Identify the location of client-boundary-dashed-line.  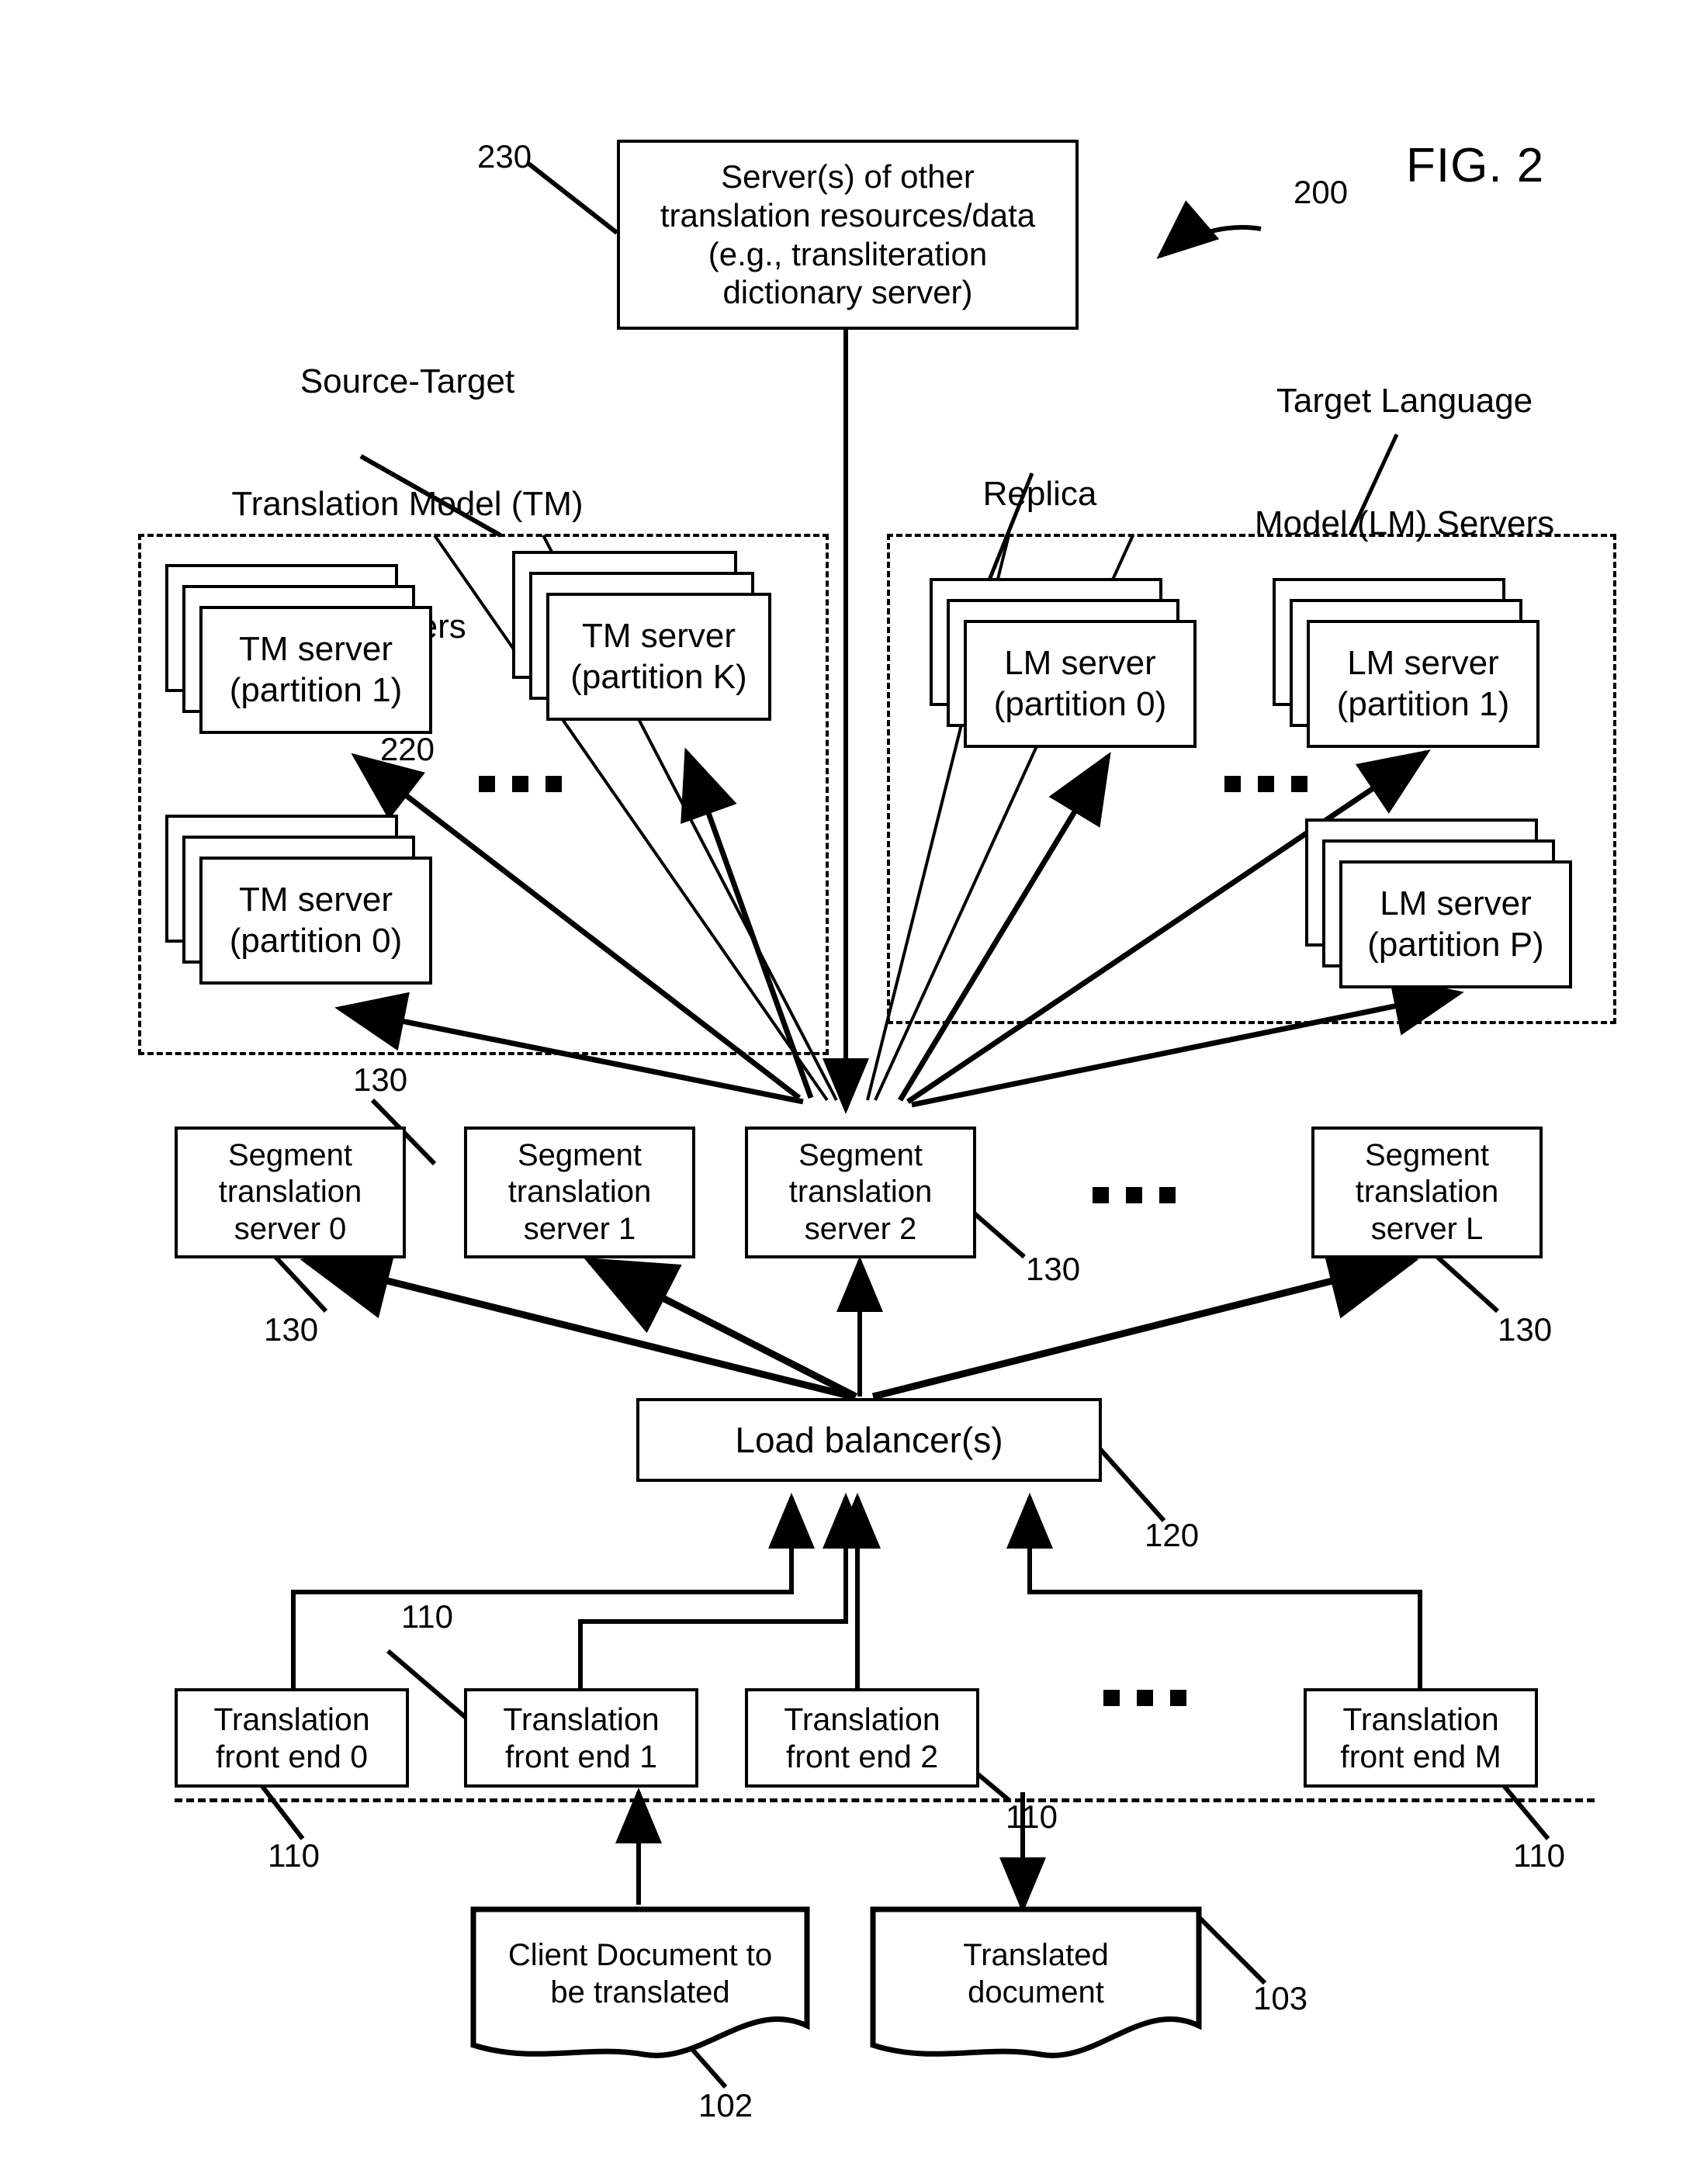
(885, 1800).